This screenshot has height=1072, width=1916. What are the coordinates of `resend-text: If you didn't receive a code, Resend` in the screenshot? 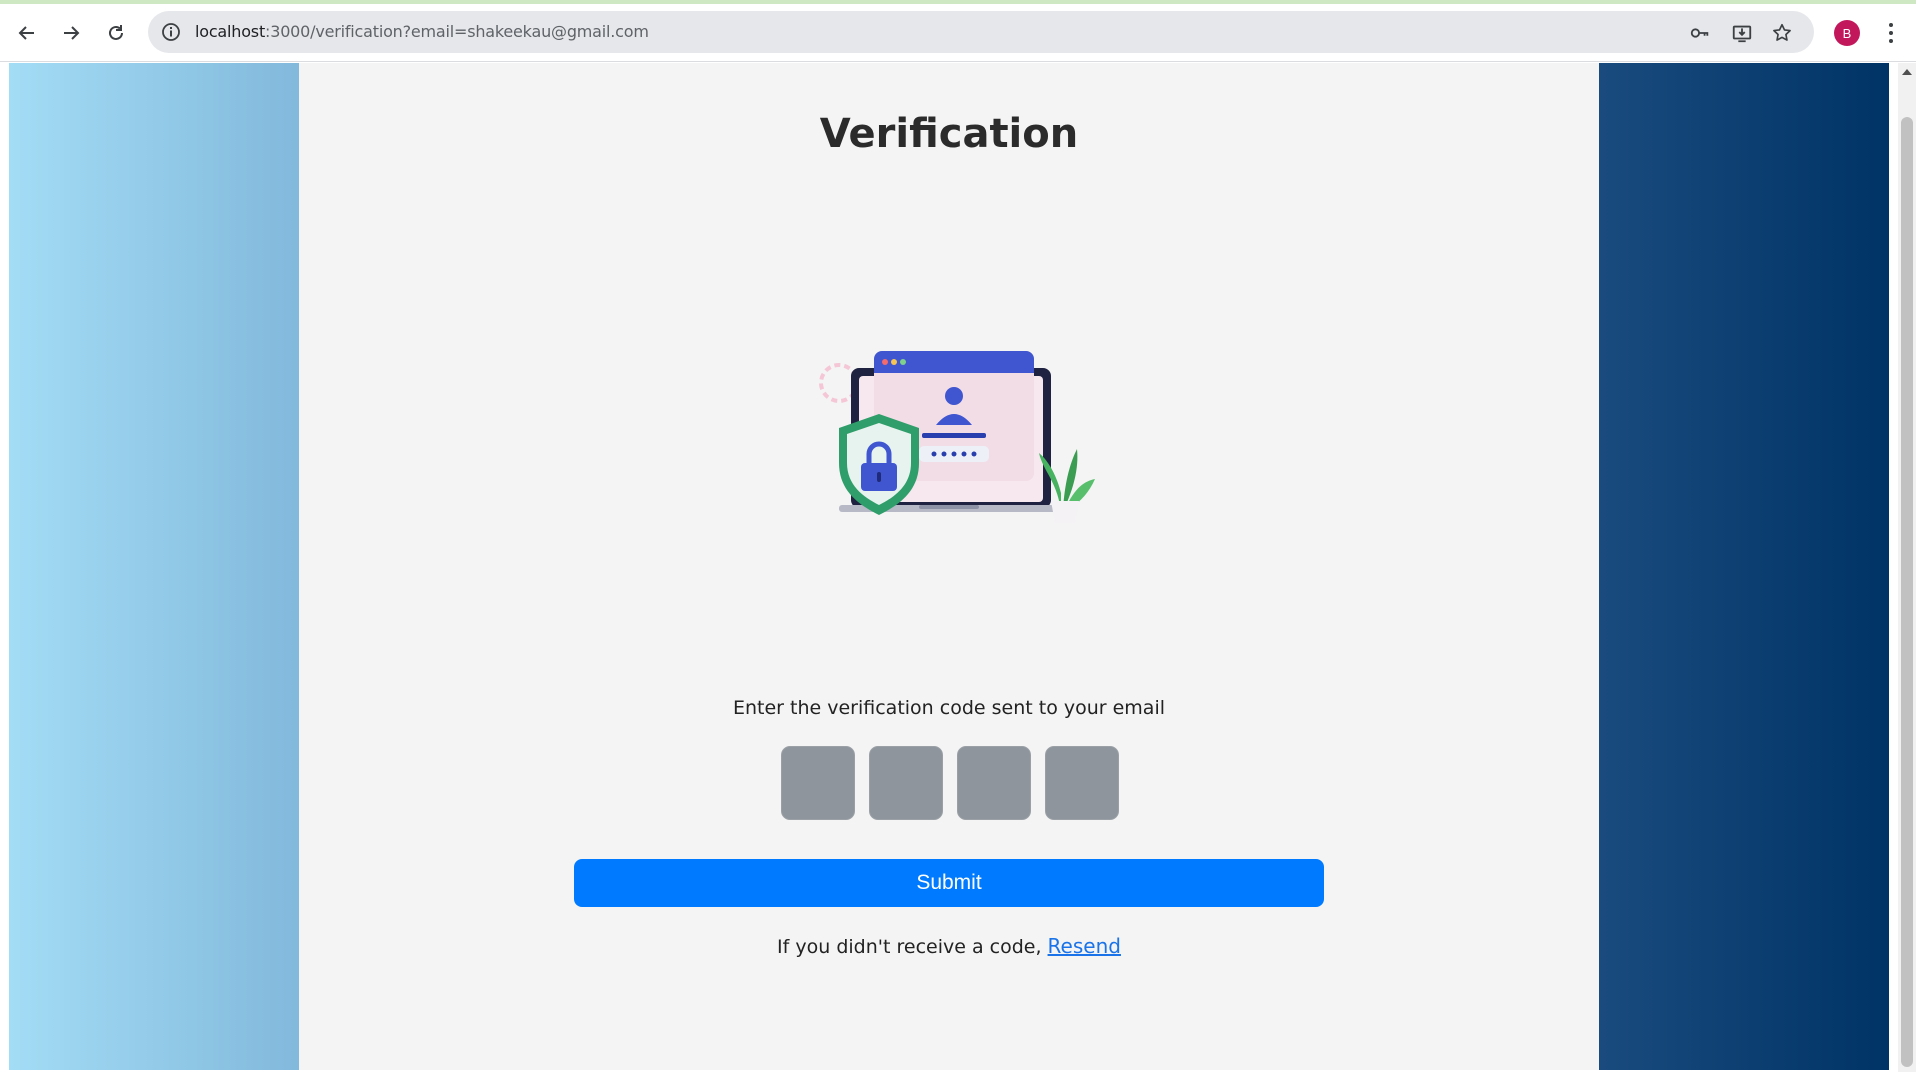 It's located at (949, 946).